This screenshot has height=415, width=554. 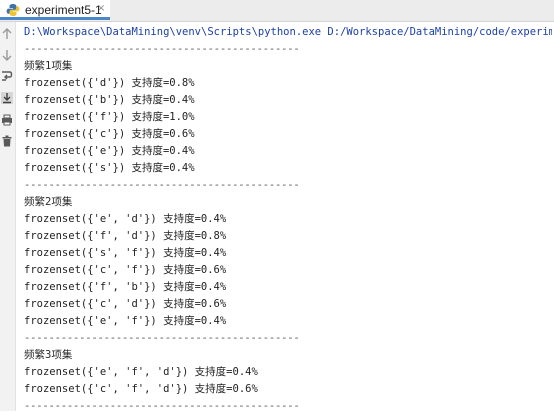 I want to click on group-heading: 频繁1项集, so click(x=48, y=66).